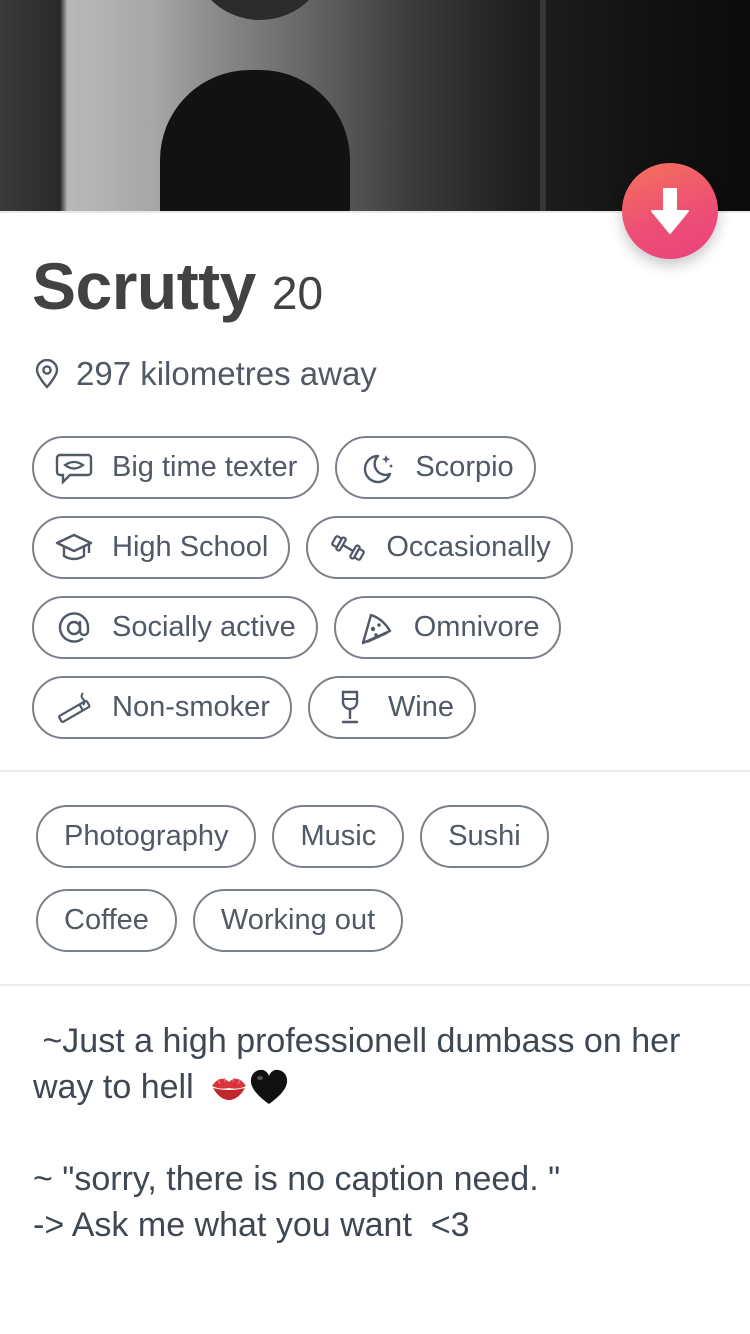 Image resolution: width=750 pixels, height=1334 pixels. I want to click on chip-education: High School, so click(161, 547).